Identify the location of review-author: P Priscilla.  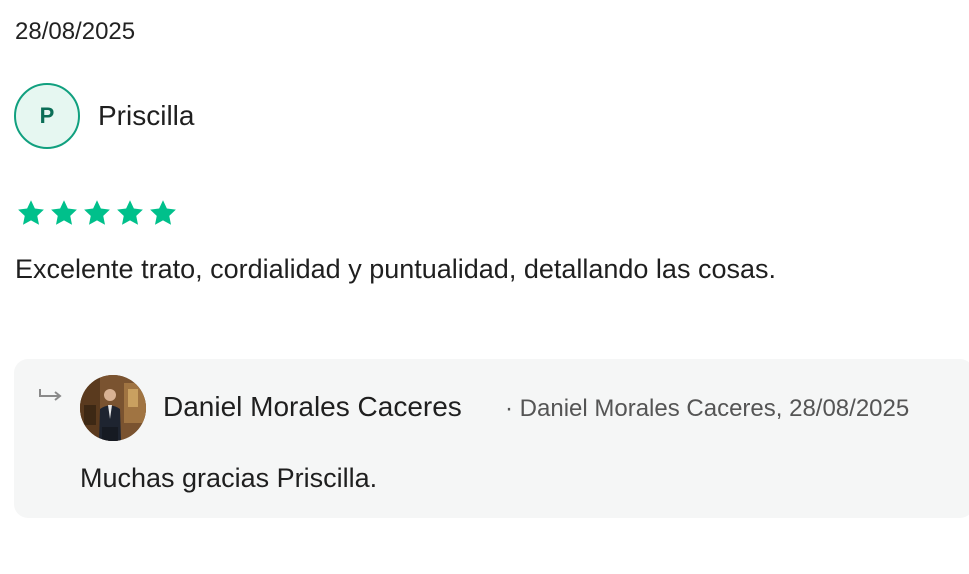
(104, 116).